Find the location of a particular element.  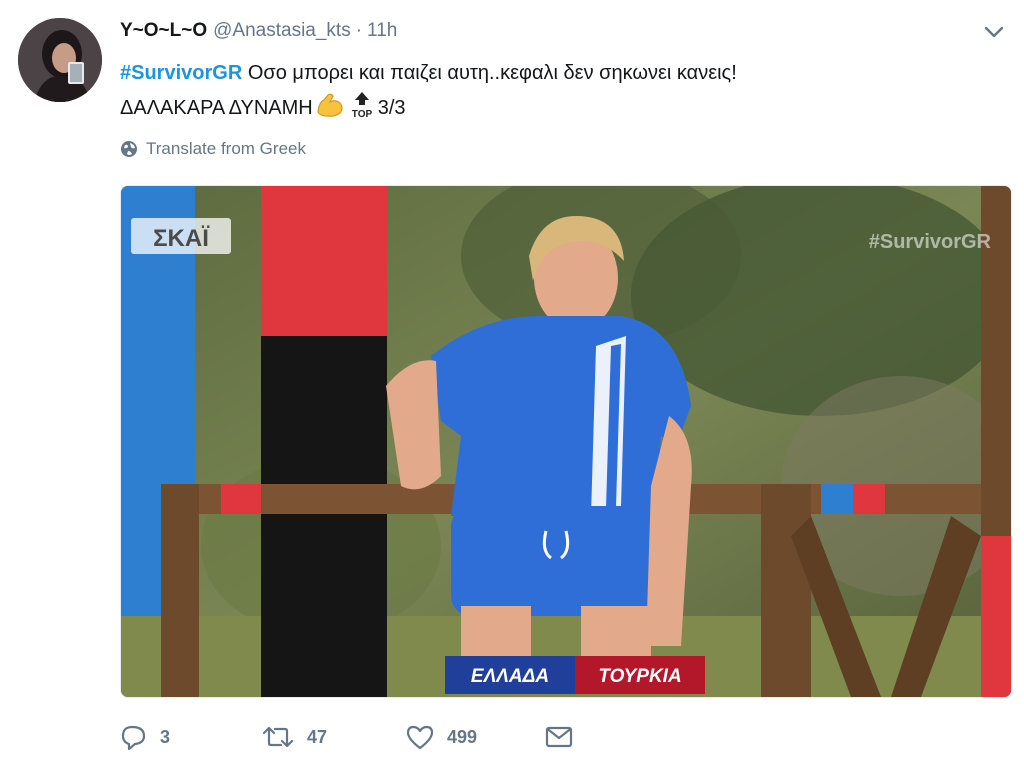

svg-text: TOP is located at coordinates (362, 114).